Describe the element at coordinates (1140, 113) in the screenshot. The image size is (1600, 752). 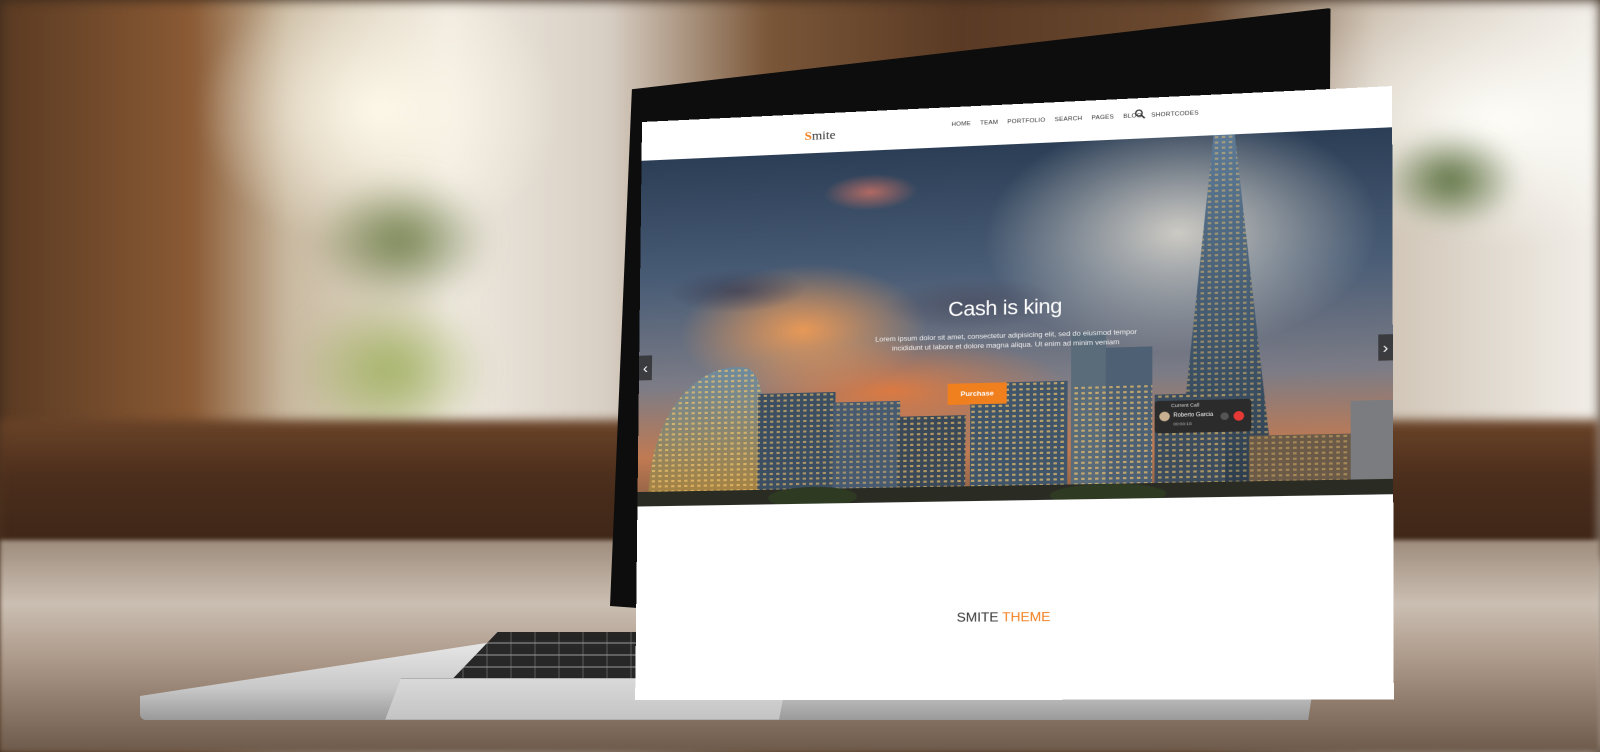
I see `search-icon` at that location.